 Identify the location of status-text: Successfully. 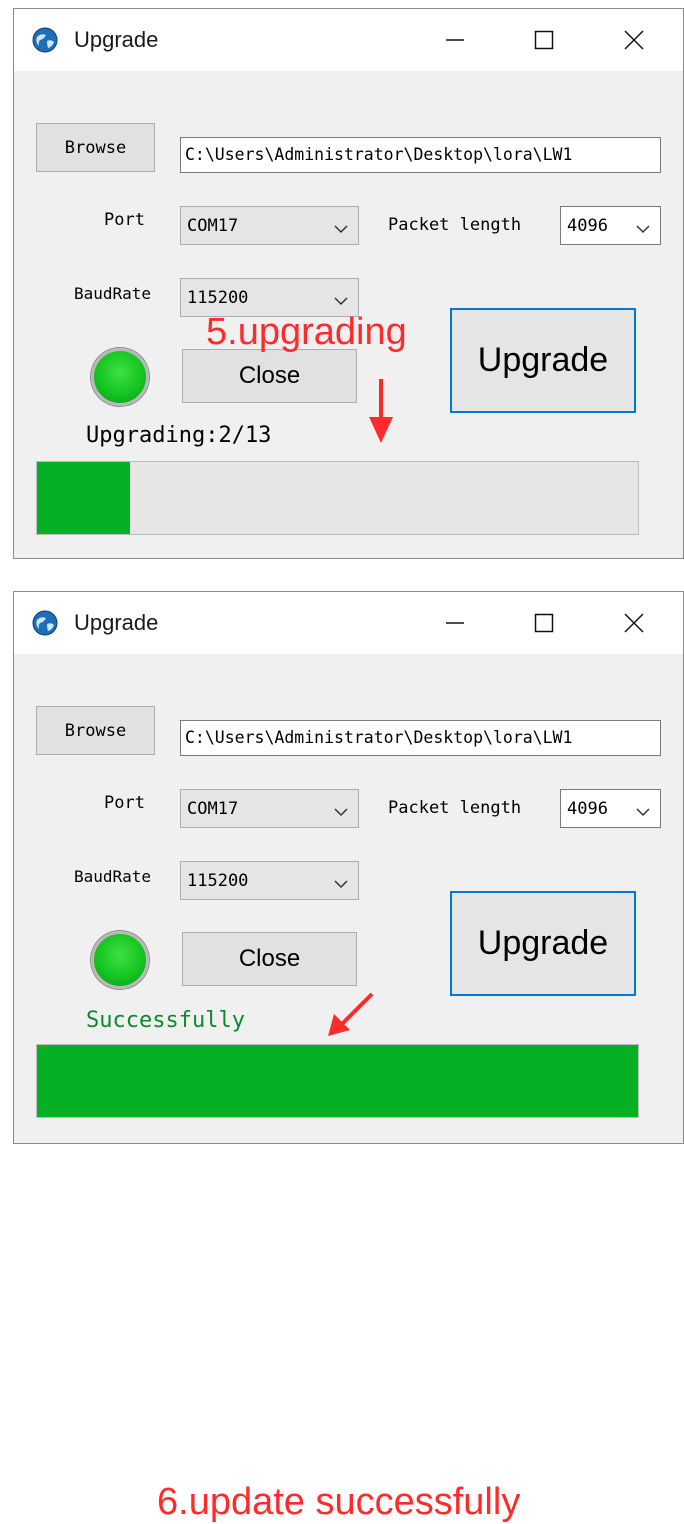
(165, 1020).